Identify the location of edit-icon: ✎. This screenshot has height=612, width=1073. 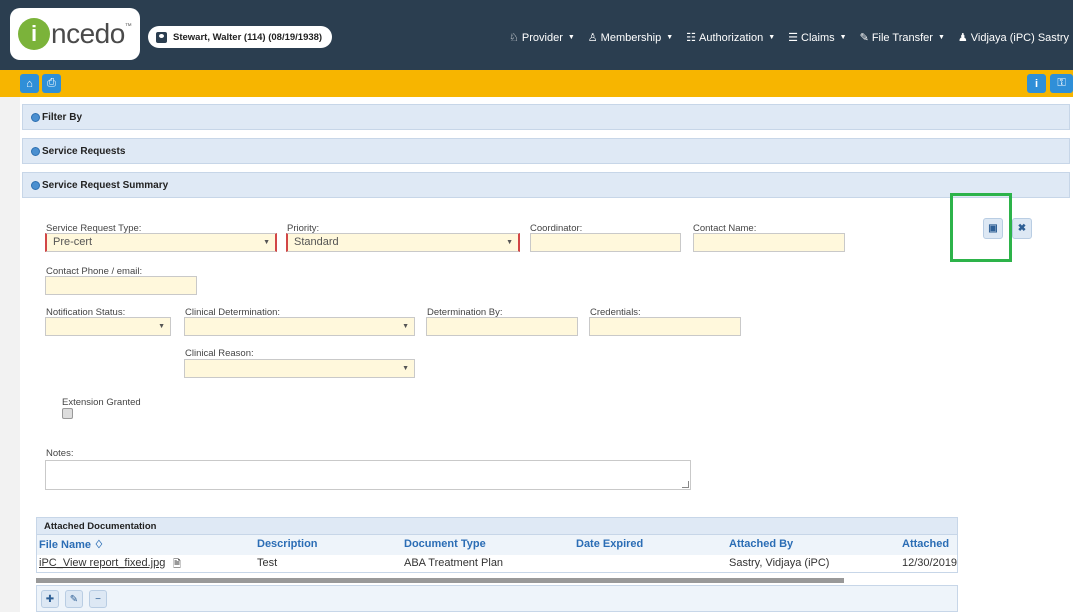
(74, 599).